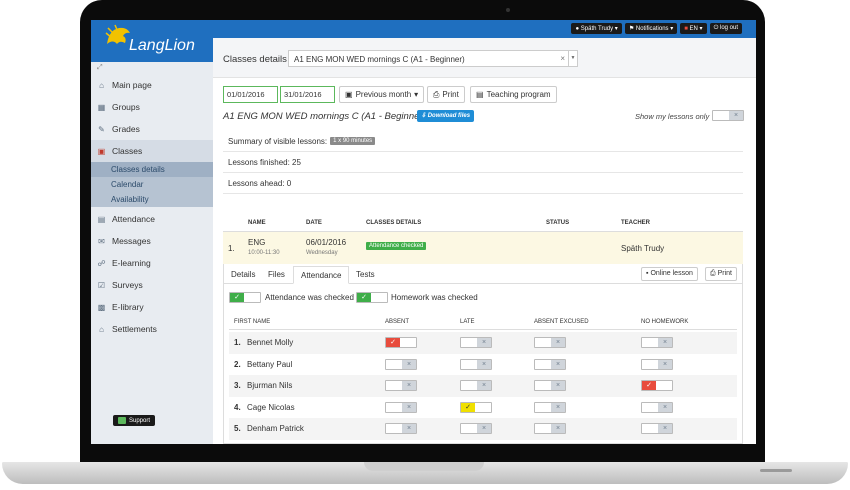  I want to click on print-icon: ⎙, so click(713, 273).